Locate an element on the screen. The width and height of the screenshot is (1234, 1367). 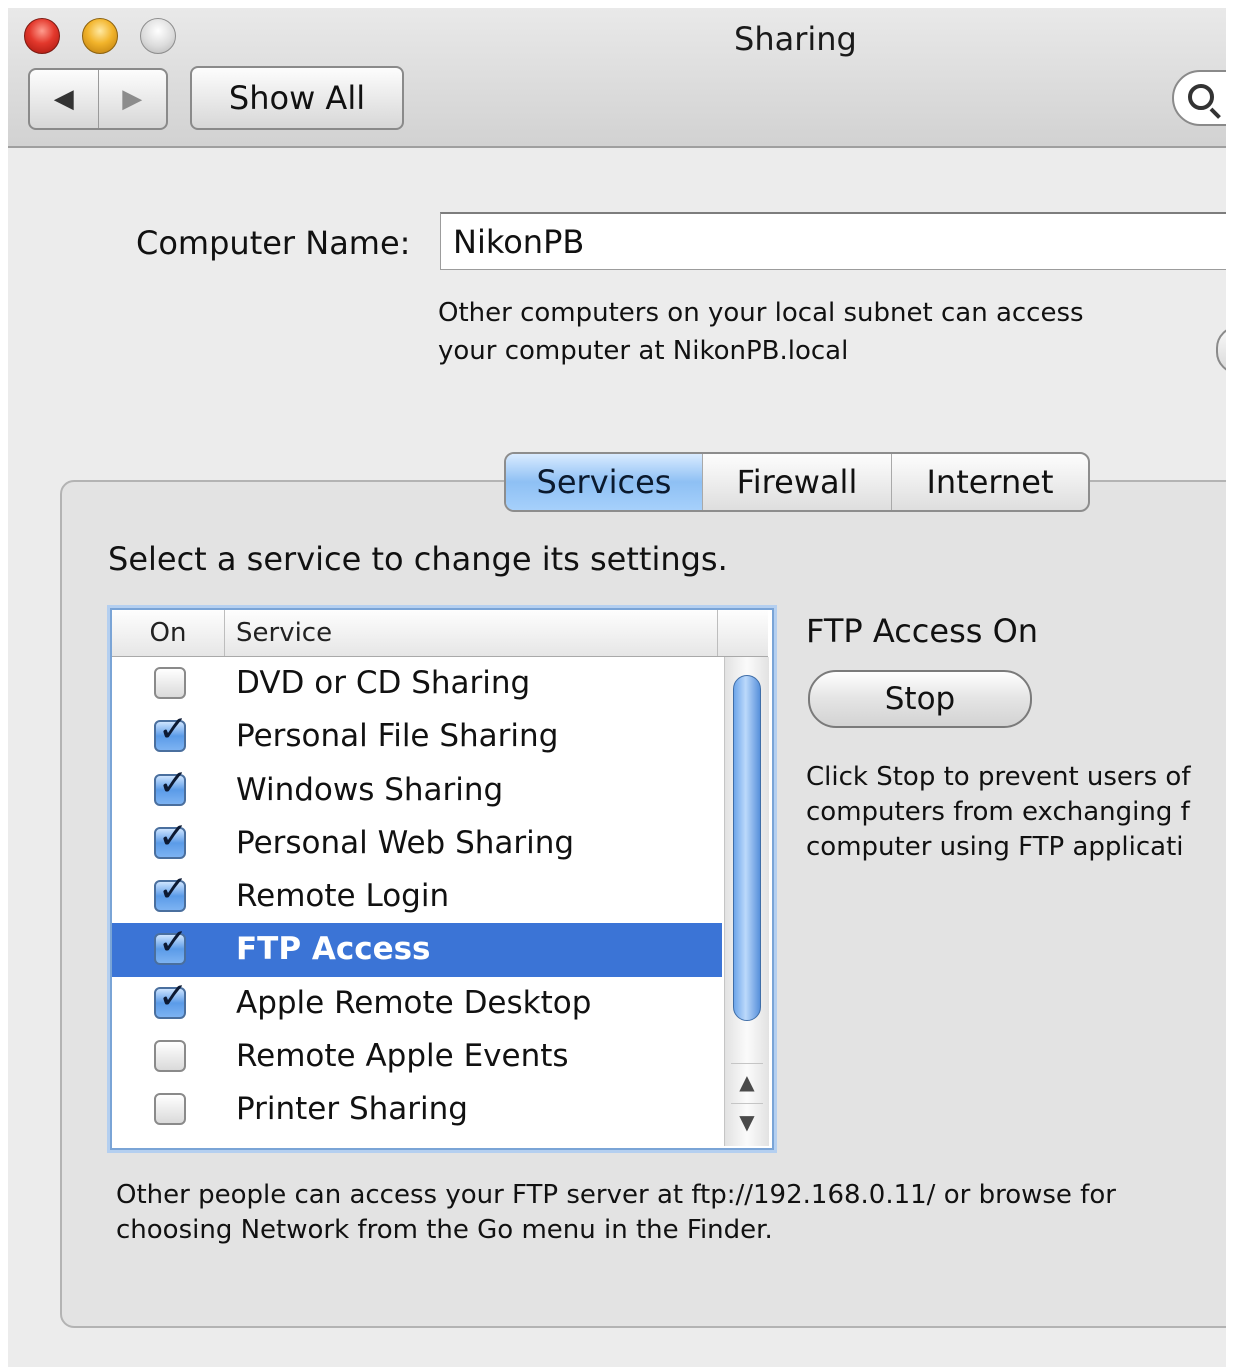
service-name: Personal File Sharing is located at coordinates (397, 736).